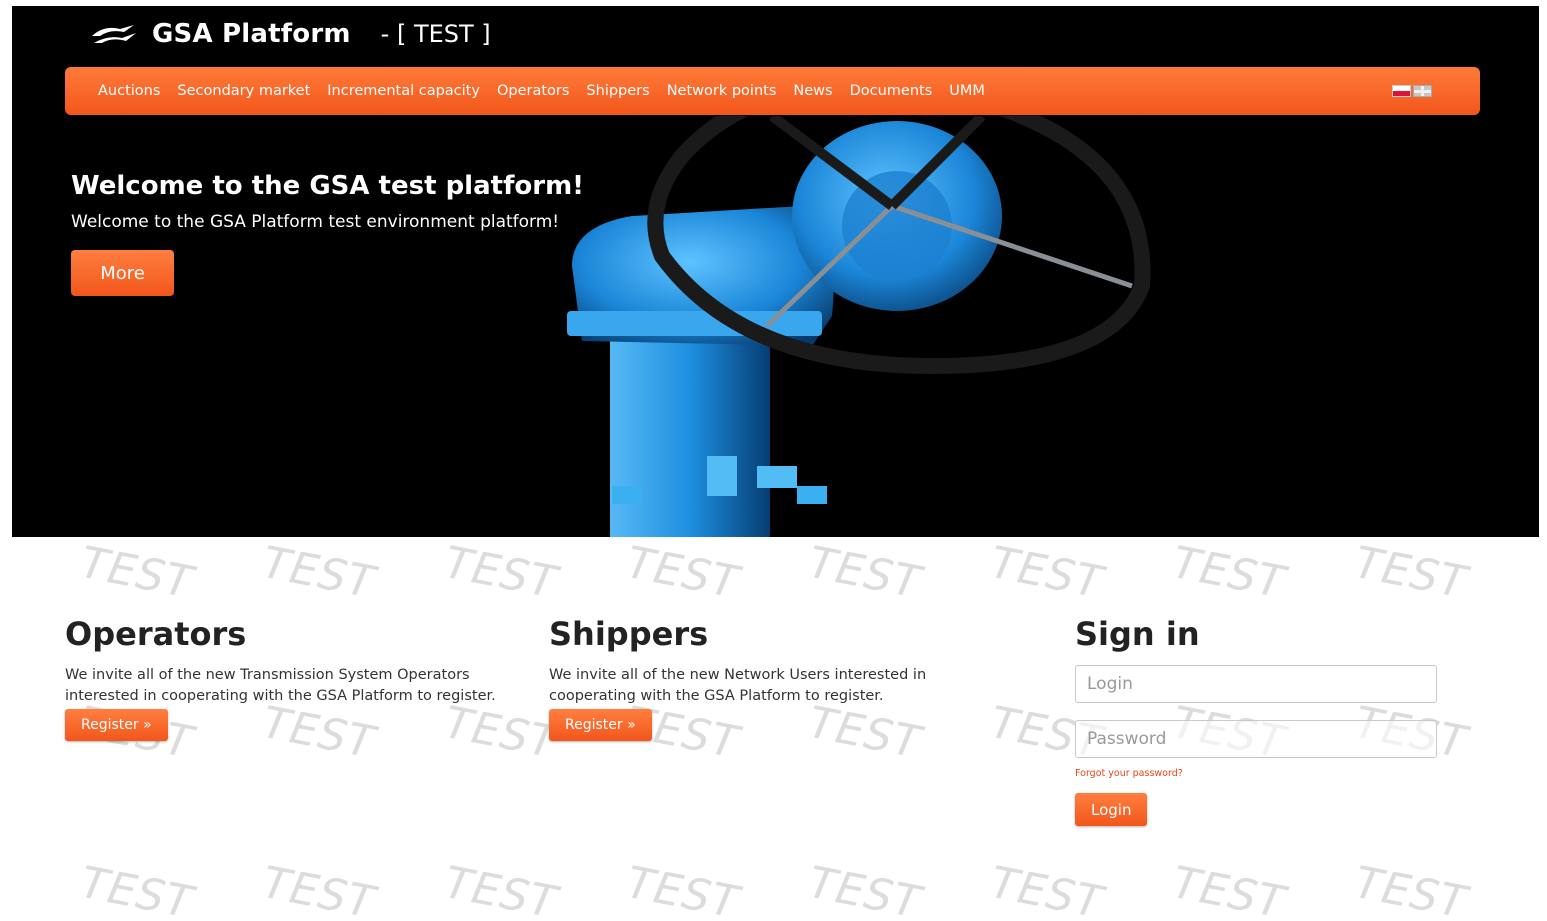  I want to click on pl-flag-icon, so click(1401, 91).